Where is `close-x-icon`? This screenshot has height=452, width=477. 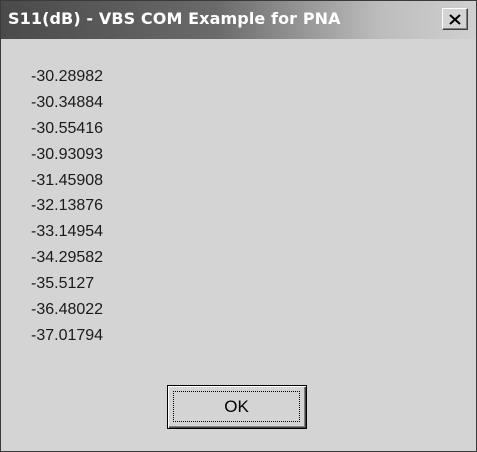 close-x-icon is located at coordinates (455, 19).